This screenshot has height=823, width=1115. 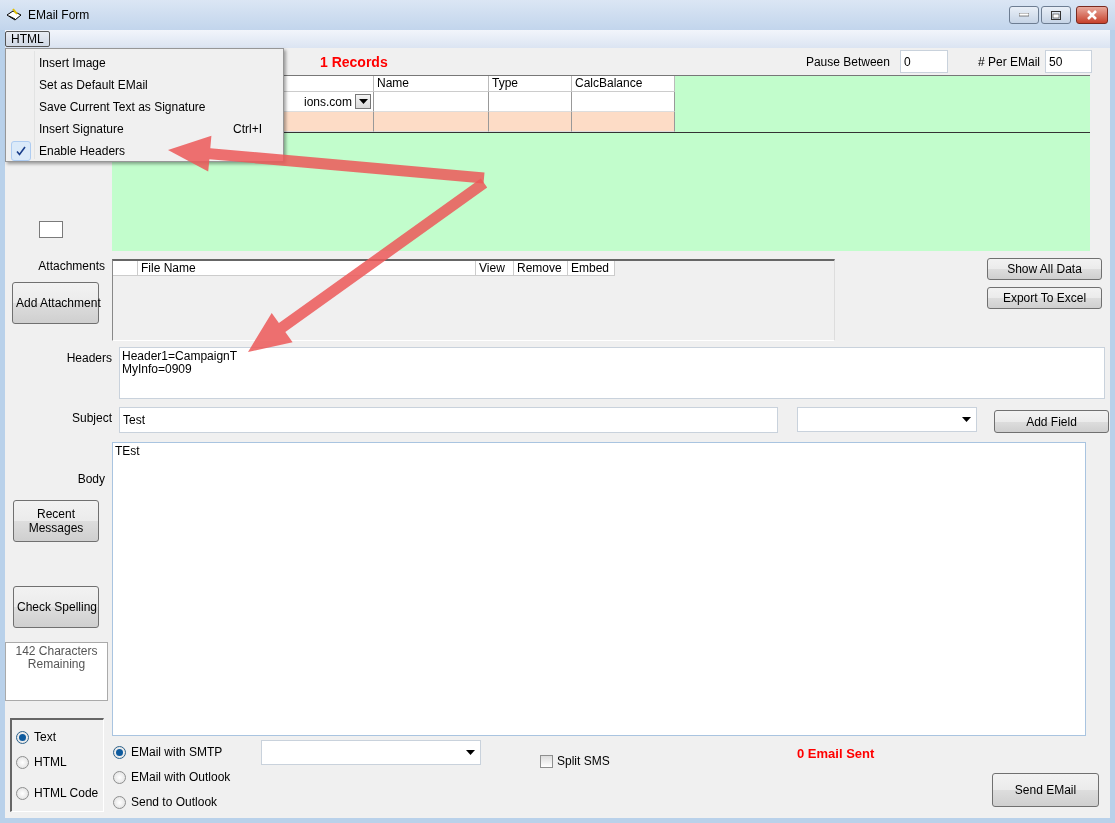 What do you see at coordinates (1044, 298) in the screenshot?
I see `export-button: Export To Excel` at bounding box center [1044, 298].